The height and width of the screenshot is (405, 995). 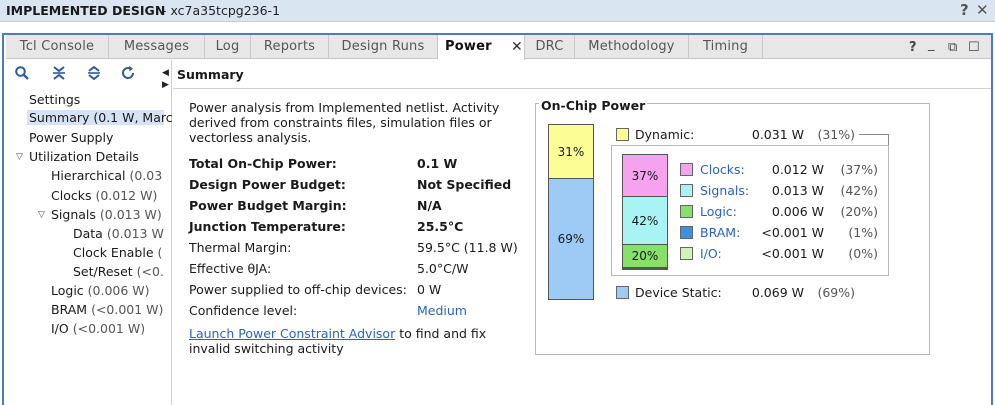 I want to click on tree-item-utilization-details: Utilization Details, so click(x=84, y=156).